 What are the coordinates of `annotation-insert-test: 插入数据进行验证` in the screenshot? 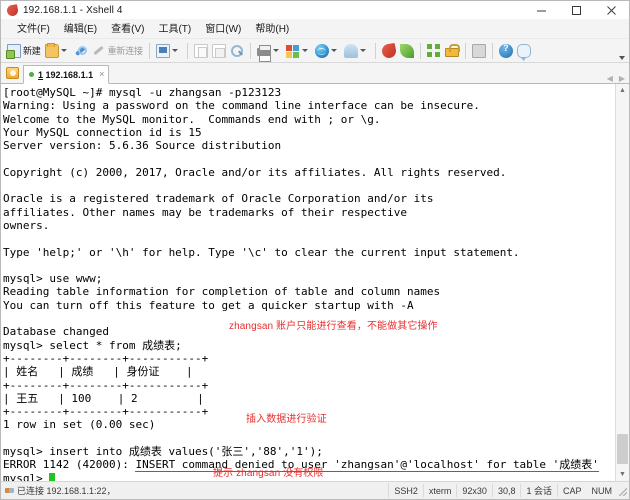 It's located at (286, 419).